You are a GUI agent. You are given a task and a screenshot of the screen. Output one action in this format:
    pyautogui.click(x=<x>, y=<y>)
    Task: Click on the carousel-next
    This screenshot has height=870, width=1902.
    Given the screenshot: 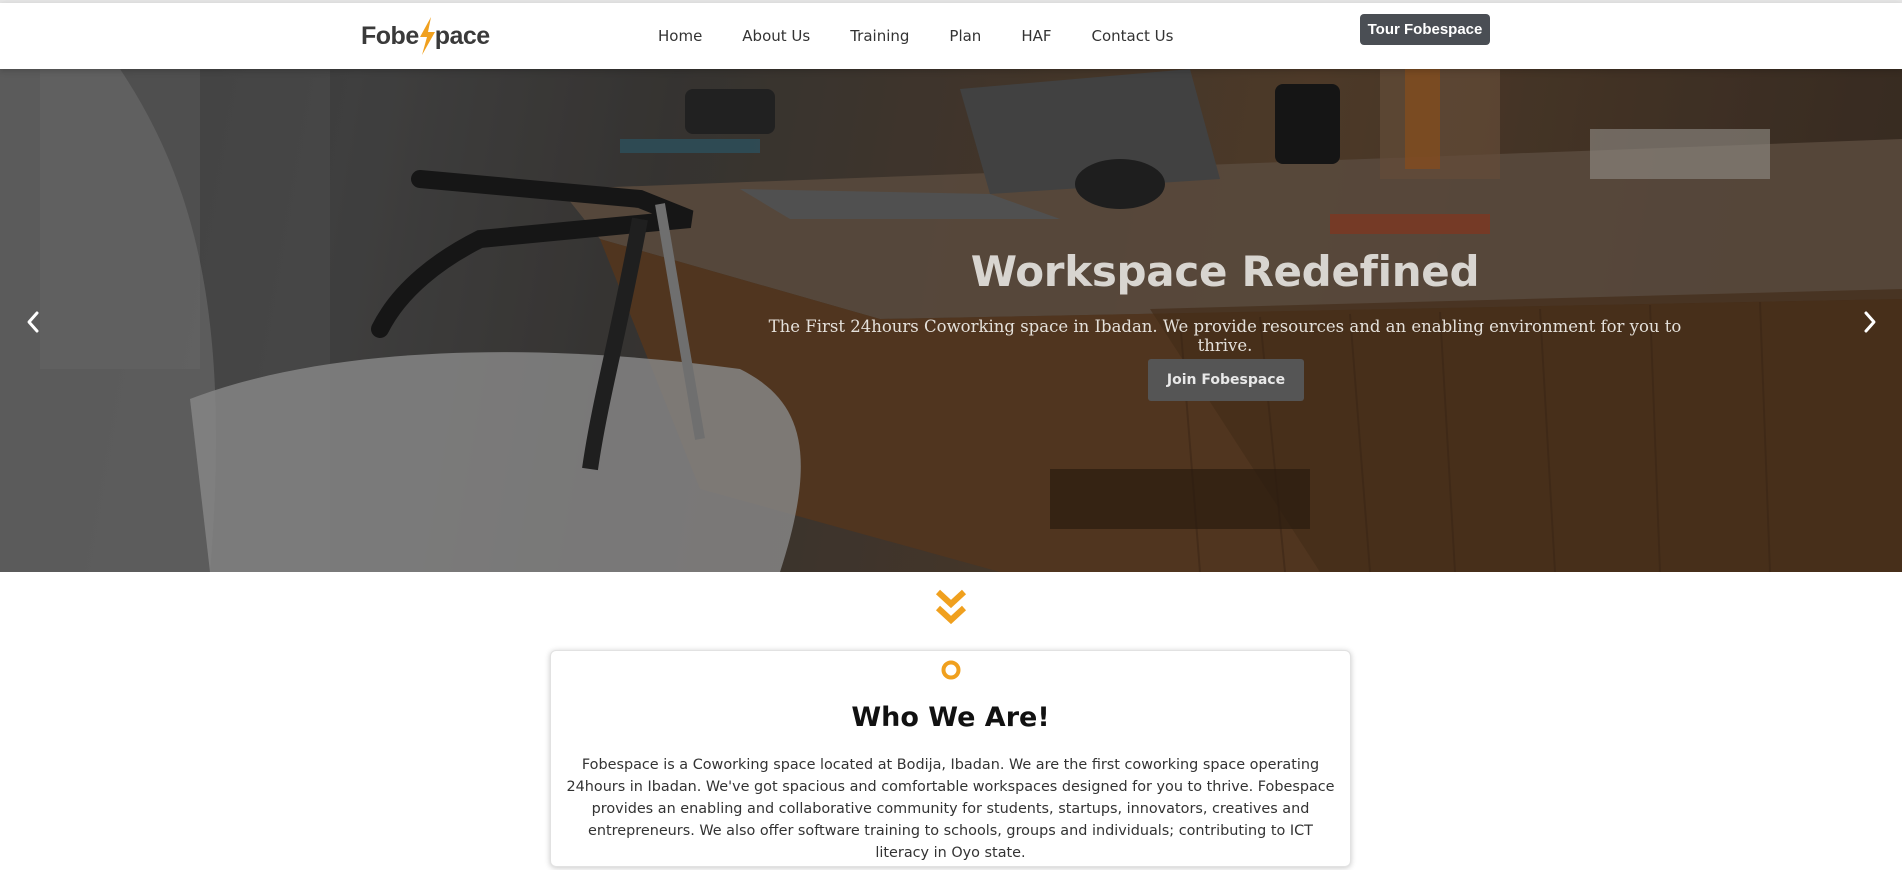 What is the action you would take?
    pyautogui.click(x=1870, y=322)
    